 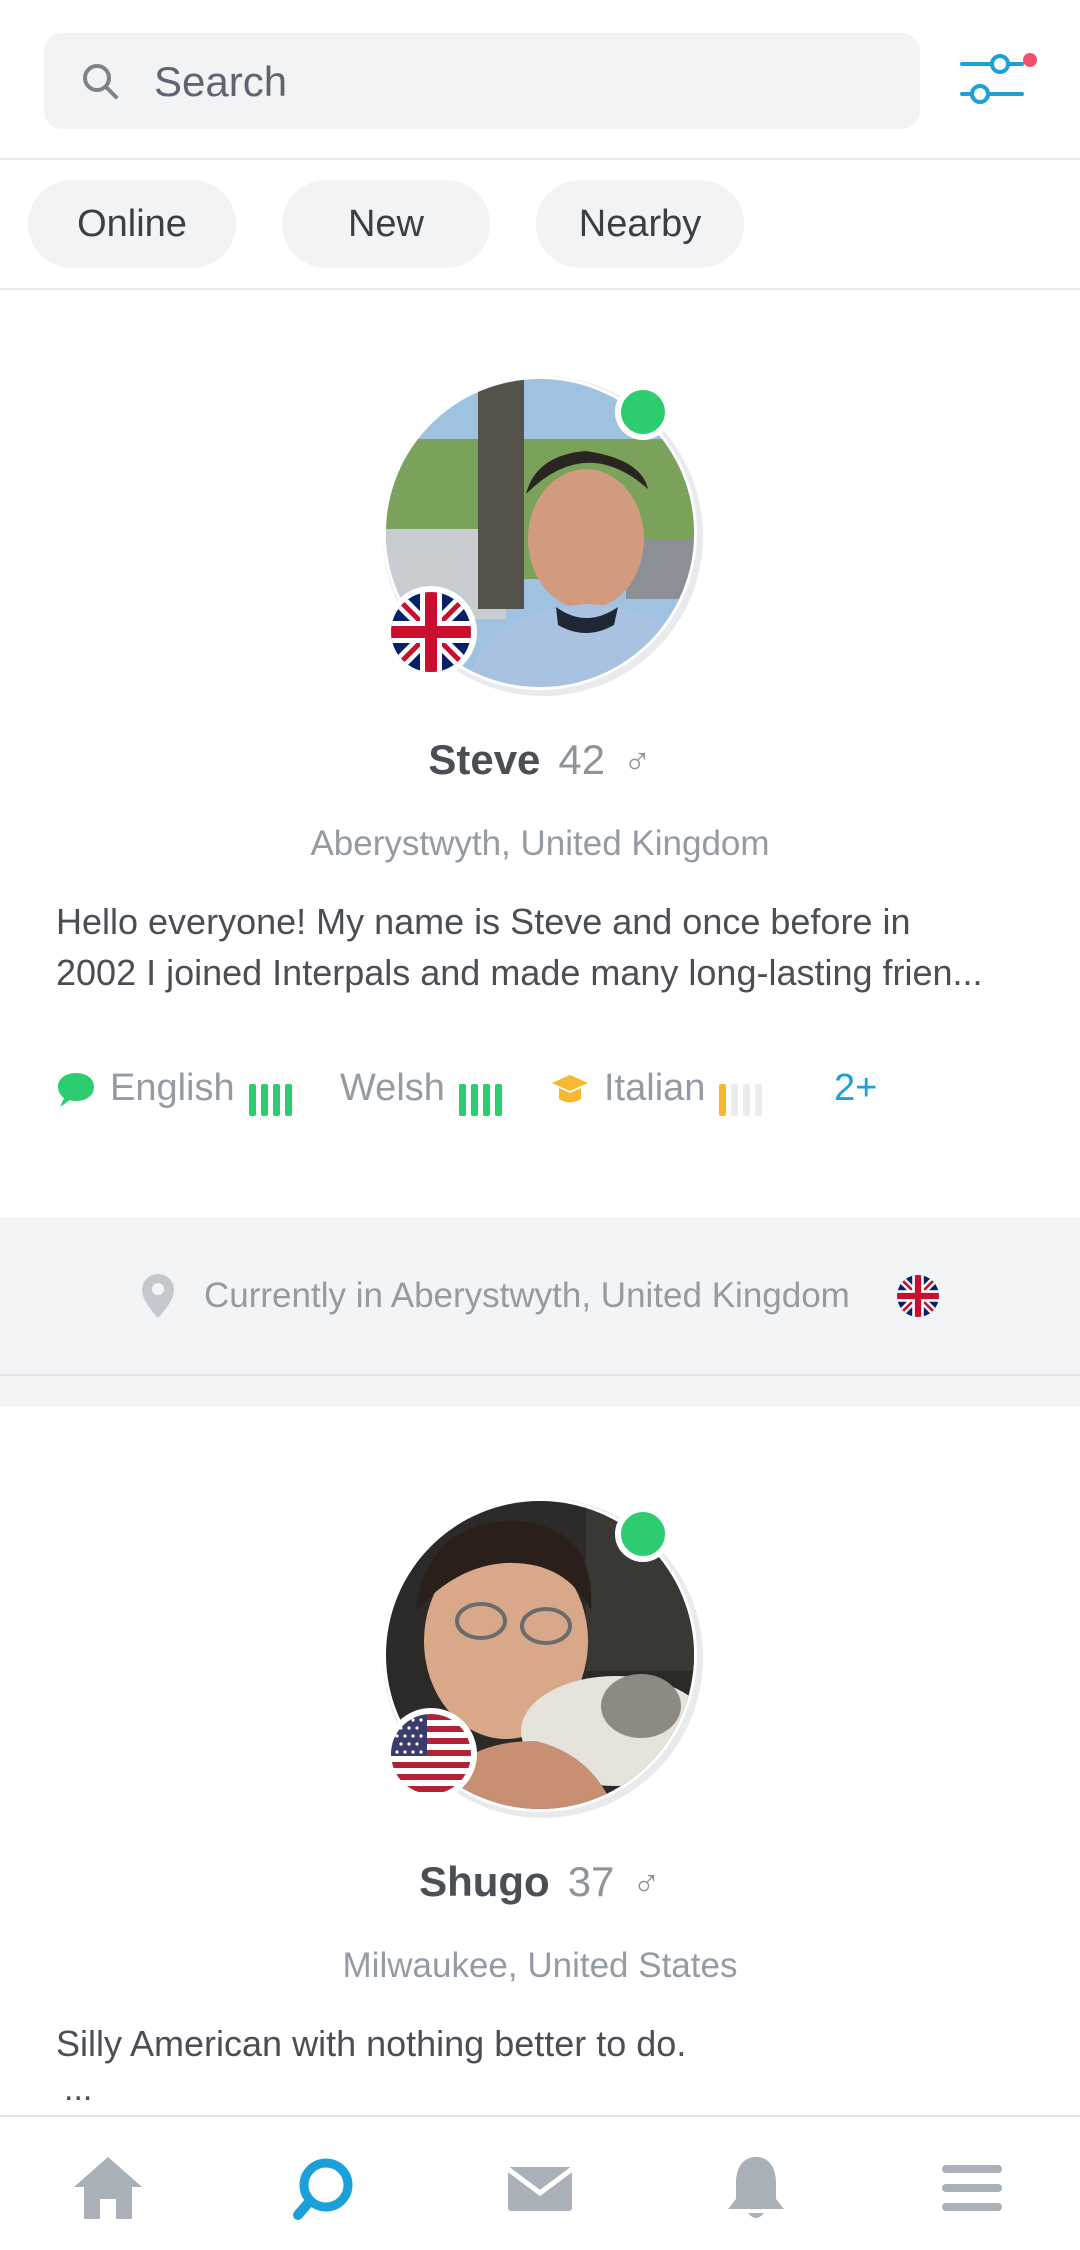 What do you see at coordinates (176, 1088) in the screenshot?
I see `language-english: English` at bounding box center [176, 1088].